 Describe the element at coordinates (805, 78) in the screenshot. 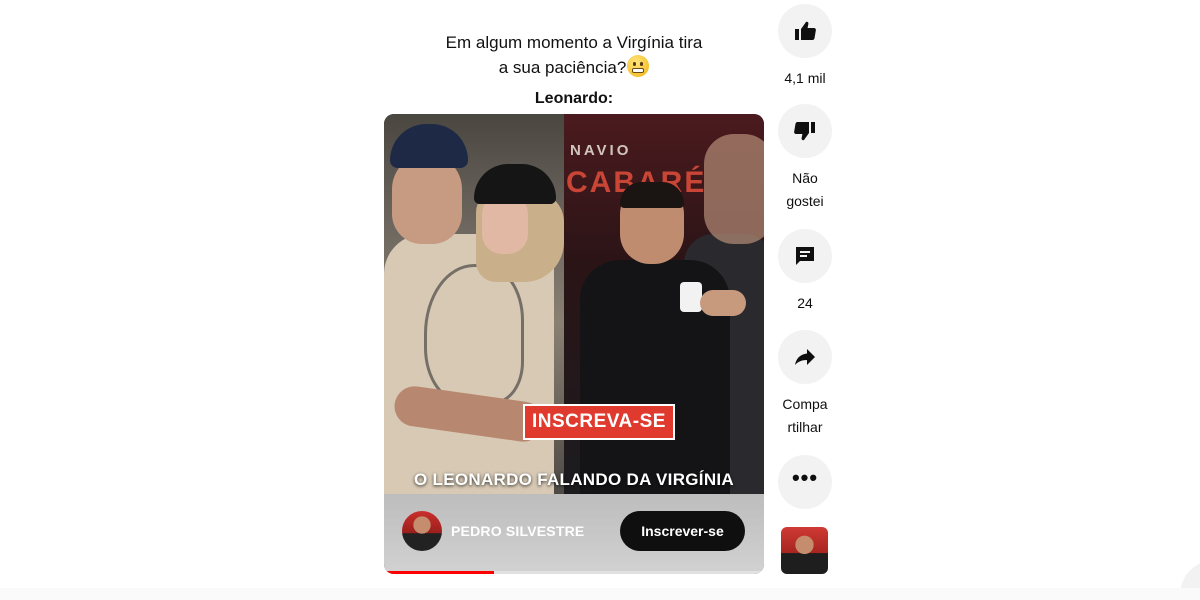

I see `like-count: 4,1 mil` at that location.